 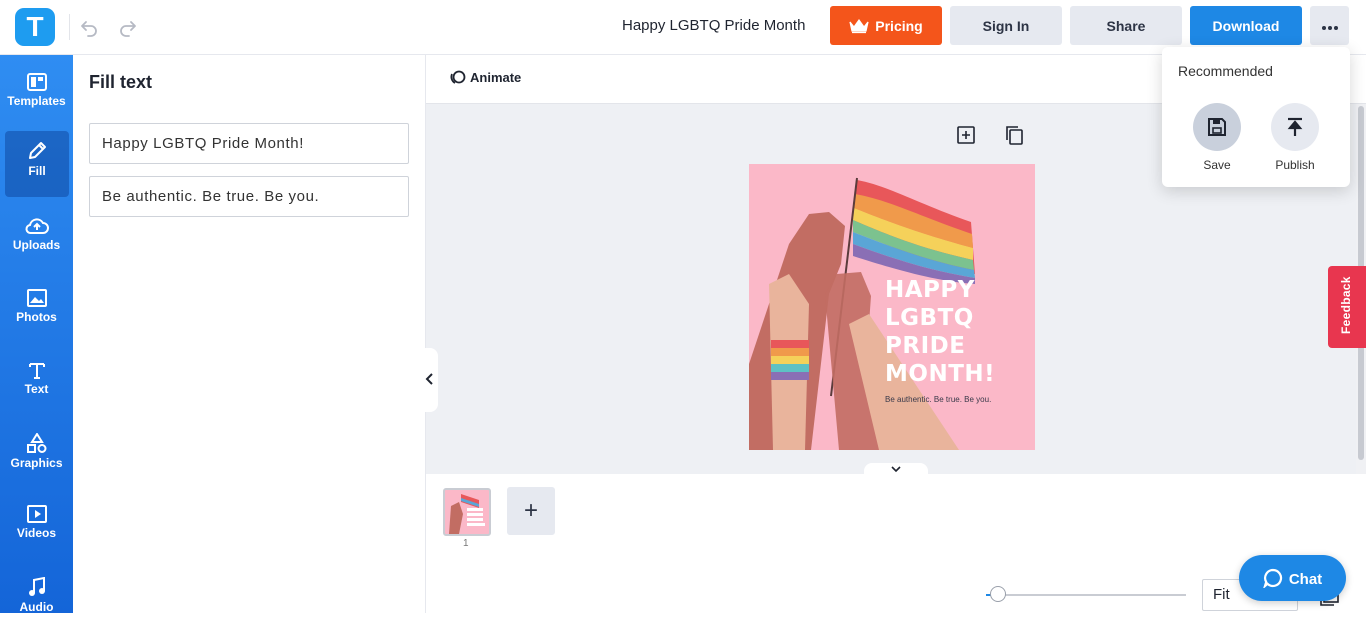 I want to click on nav-item-photos: Photos, so click(x=36, y=312).